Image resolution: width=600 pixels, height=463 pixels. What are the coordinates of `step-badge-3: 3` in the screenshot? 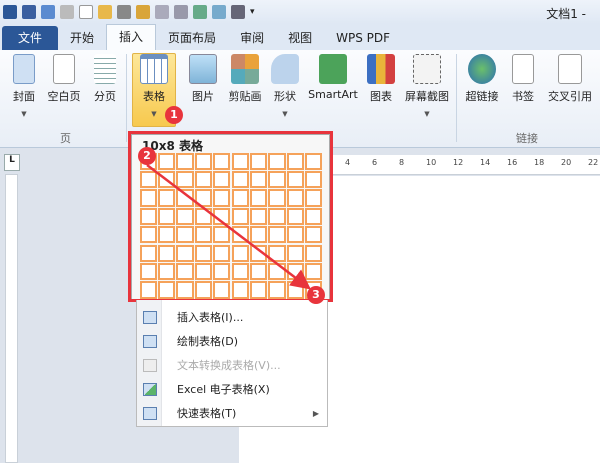 It's located at (316, 295).